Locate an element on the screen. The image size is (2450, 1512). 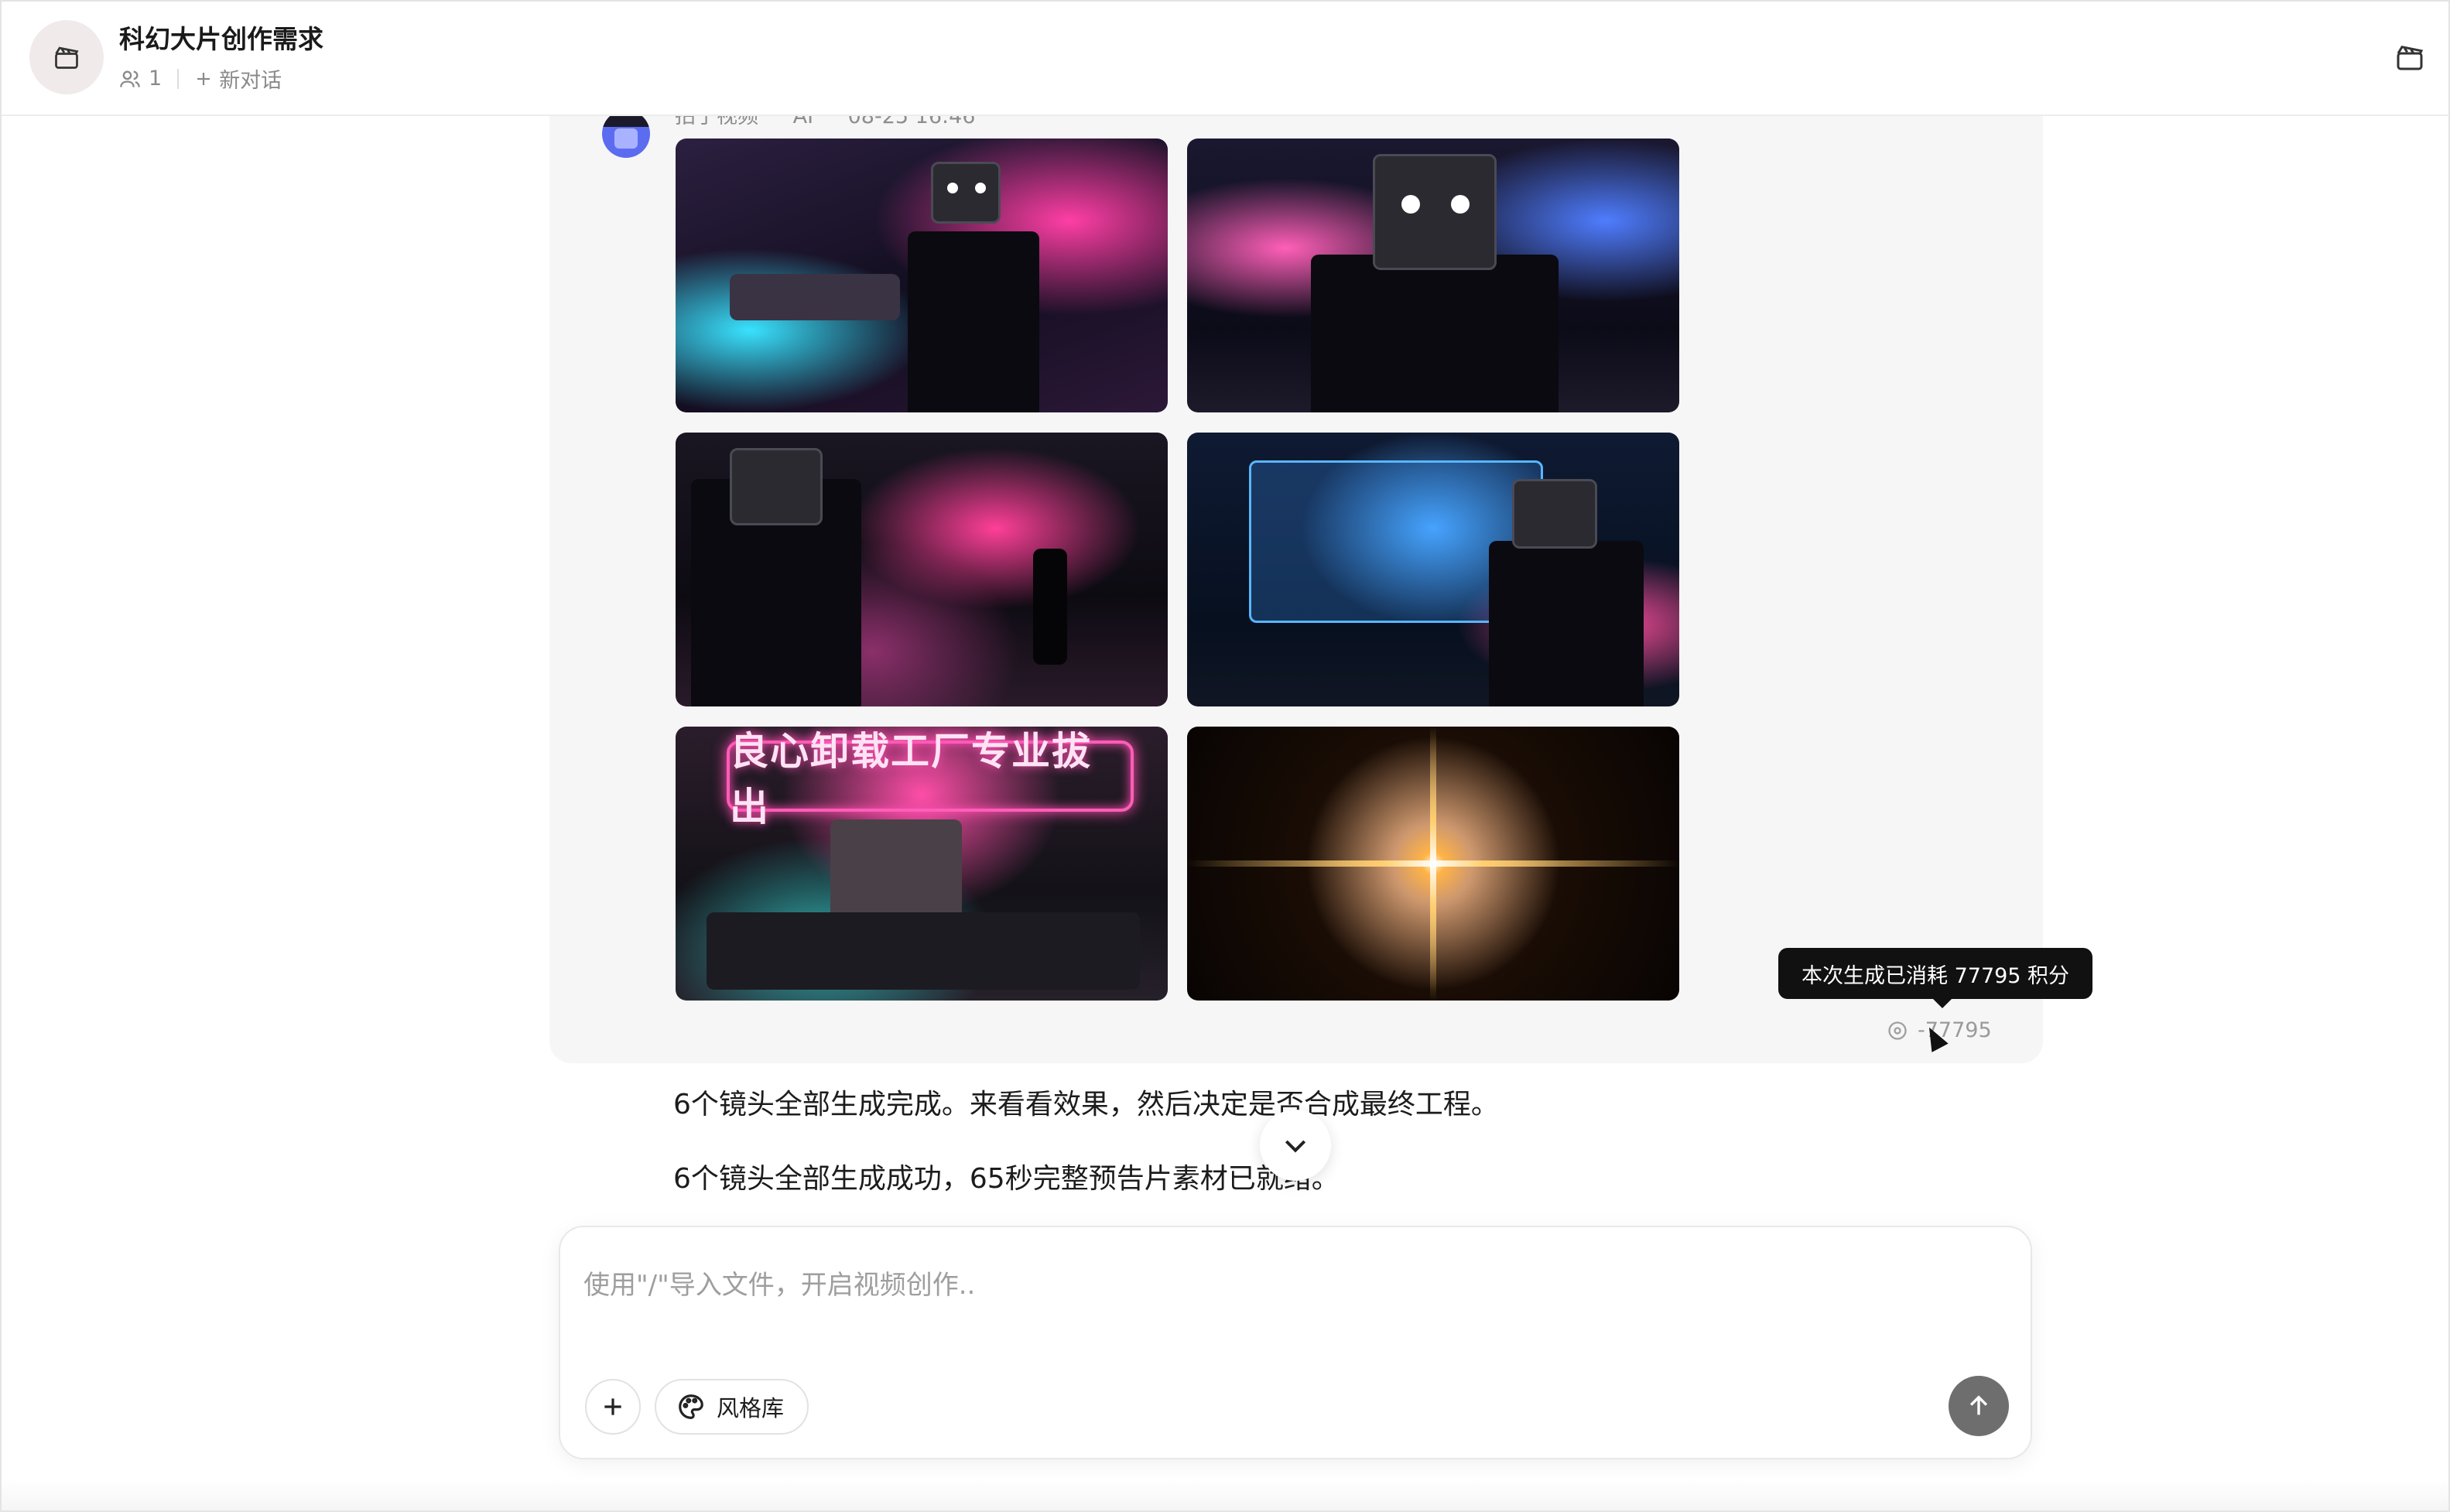
send-button is located at coordinates (1979, 1406).